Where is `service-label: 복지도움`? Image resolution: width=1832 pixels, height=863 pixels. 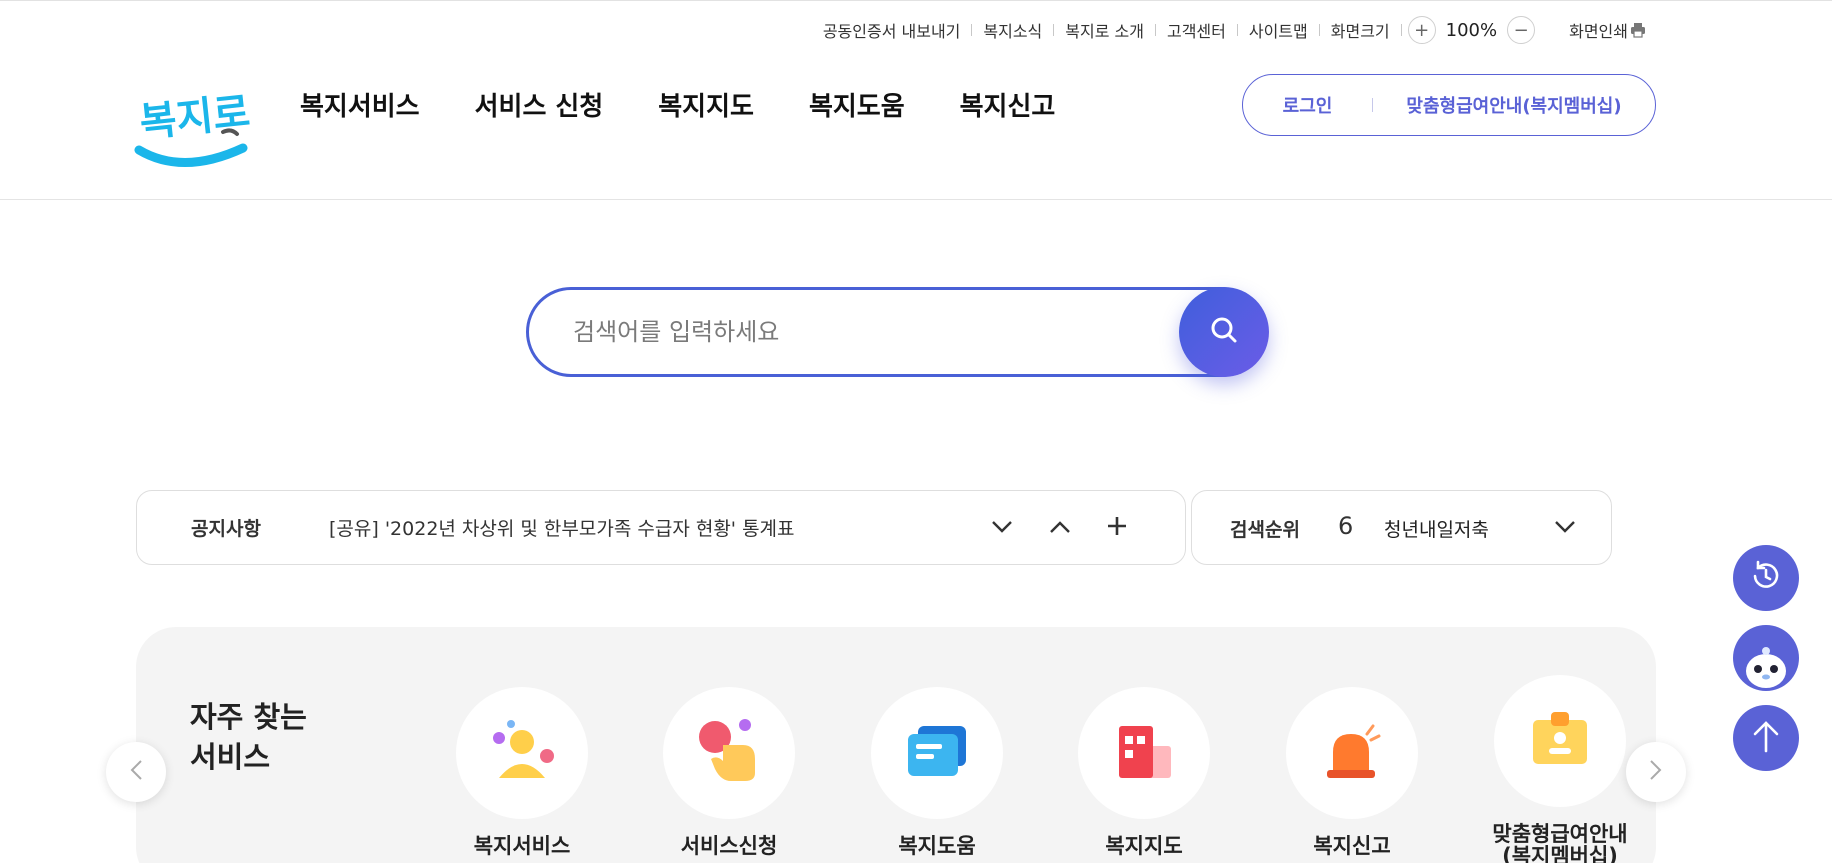
service-label: 복지도움 is located at coordinates (937, 846).